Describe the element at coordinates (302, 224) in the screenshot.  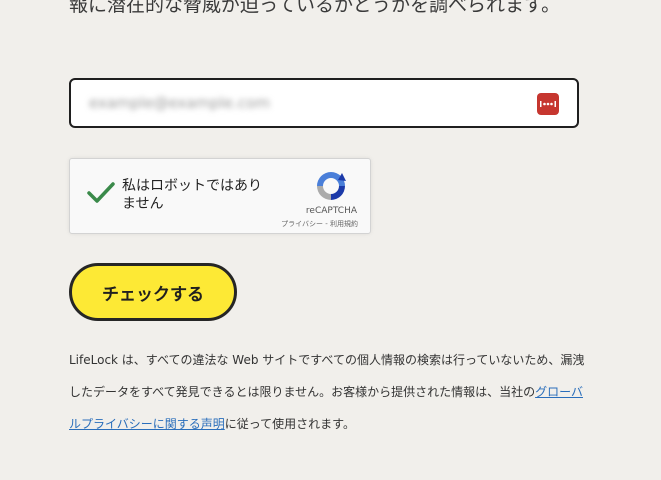
I see `recaptcha-privacy-link: プライバシー` at that location.